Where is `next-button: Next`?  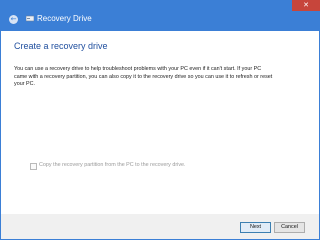
next-button: Next is located at coordinates (255, 227).